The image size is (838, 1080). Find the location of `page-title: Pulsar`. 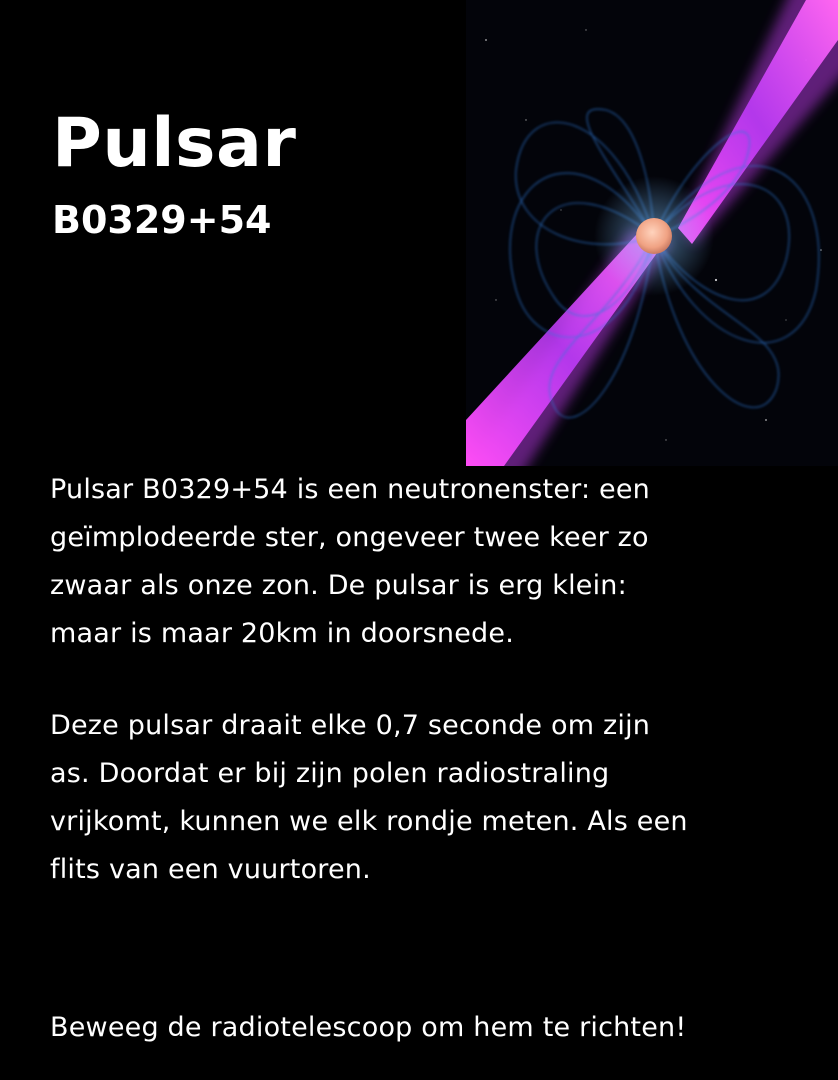

page-title: Pulsar is located at coordinates (174, 143).